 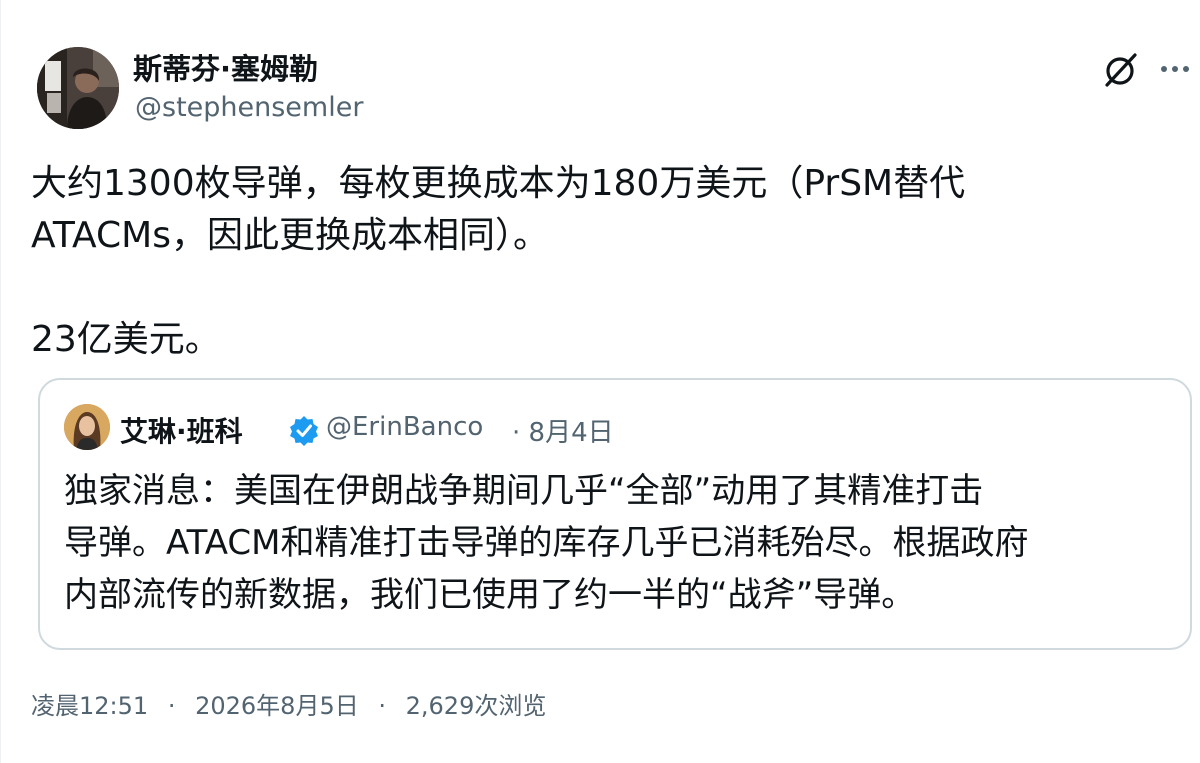 I want to click on quoted-author-avatar, so click(x=87, y=427).